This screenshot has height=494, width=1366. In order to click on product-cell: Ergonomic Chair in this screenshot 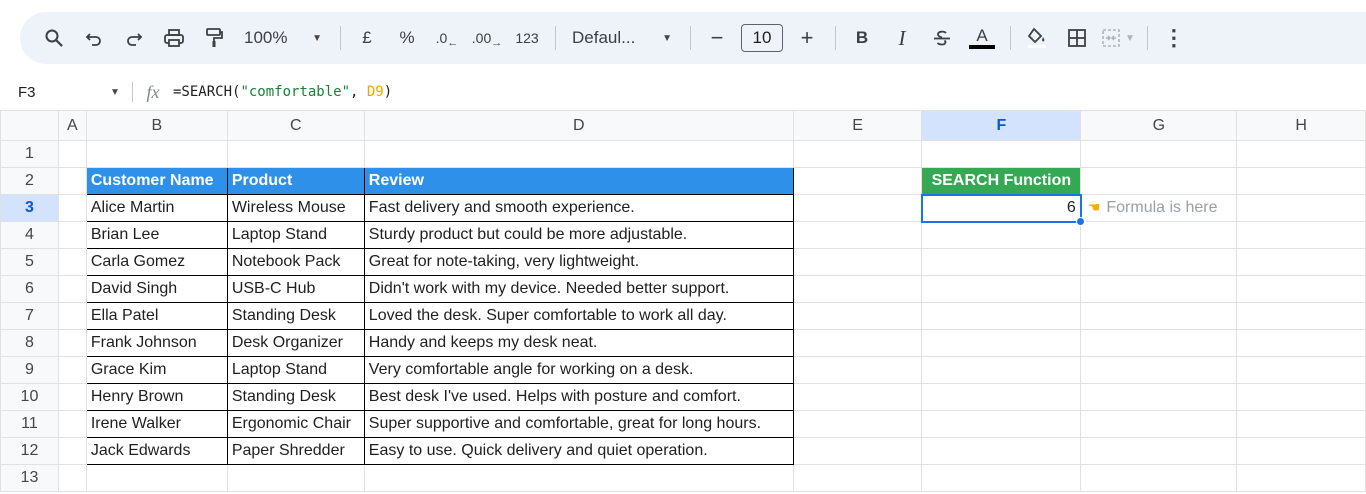, I will do `click(295, 424)`.